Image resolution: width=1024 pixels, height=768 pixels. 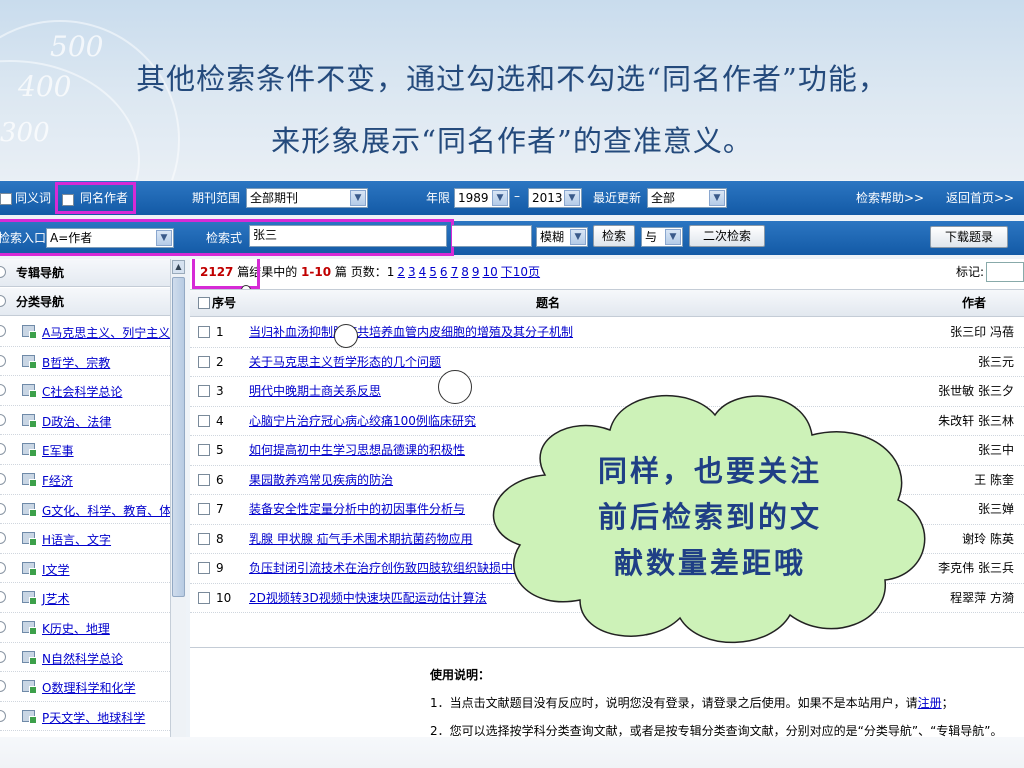 I want to click on search-expression-input-tail, so click(x=492, y=236).